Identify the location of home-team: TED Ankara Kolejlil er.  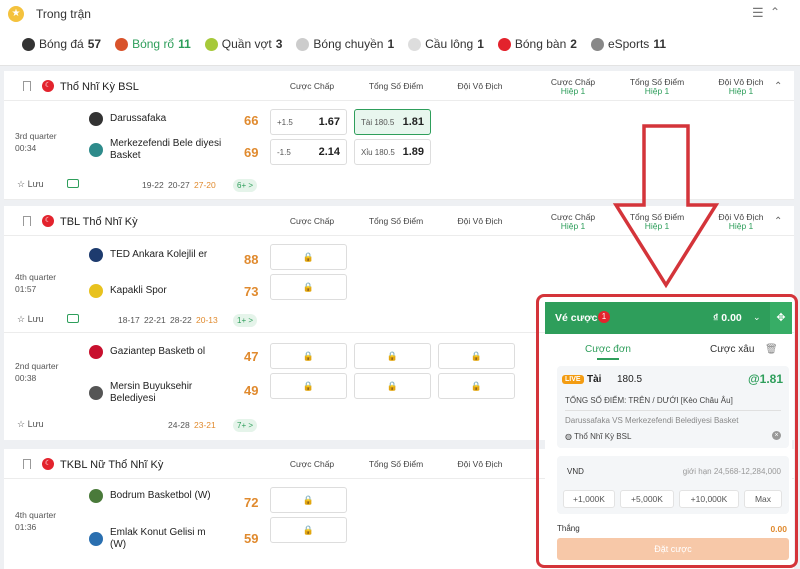
(155, 255).